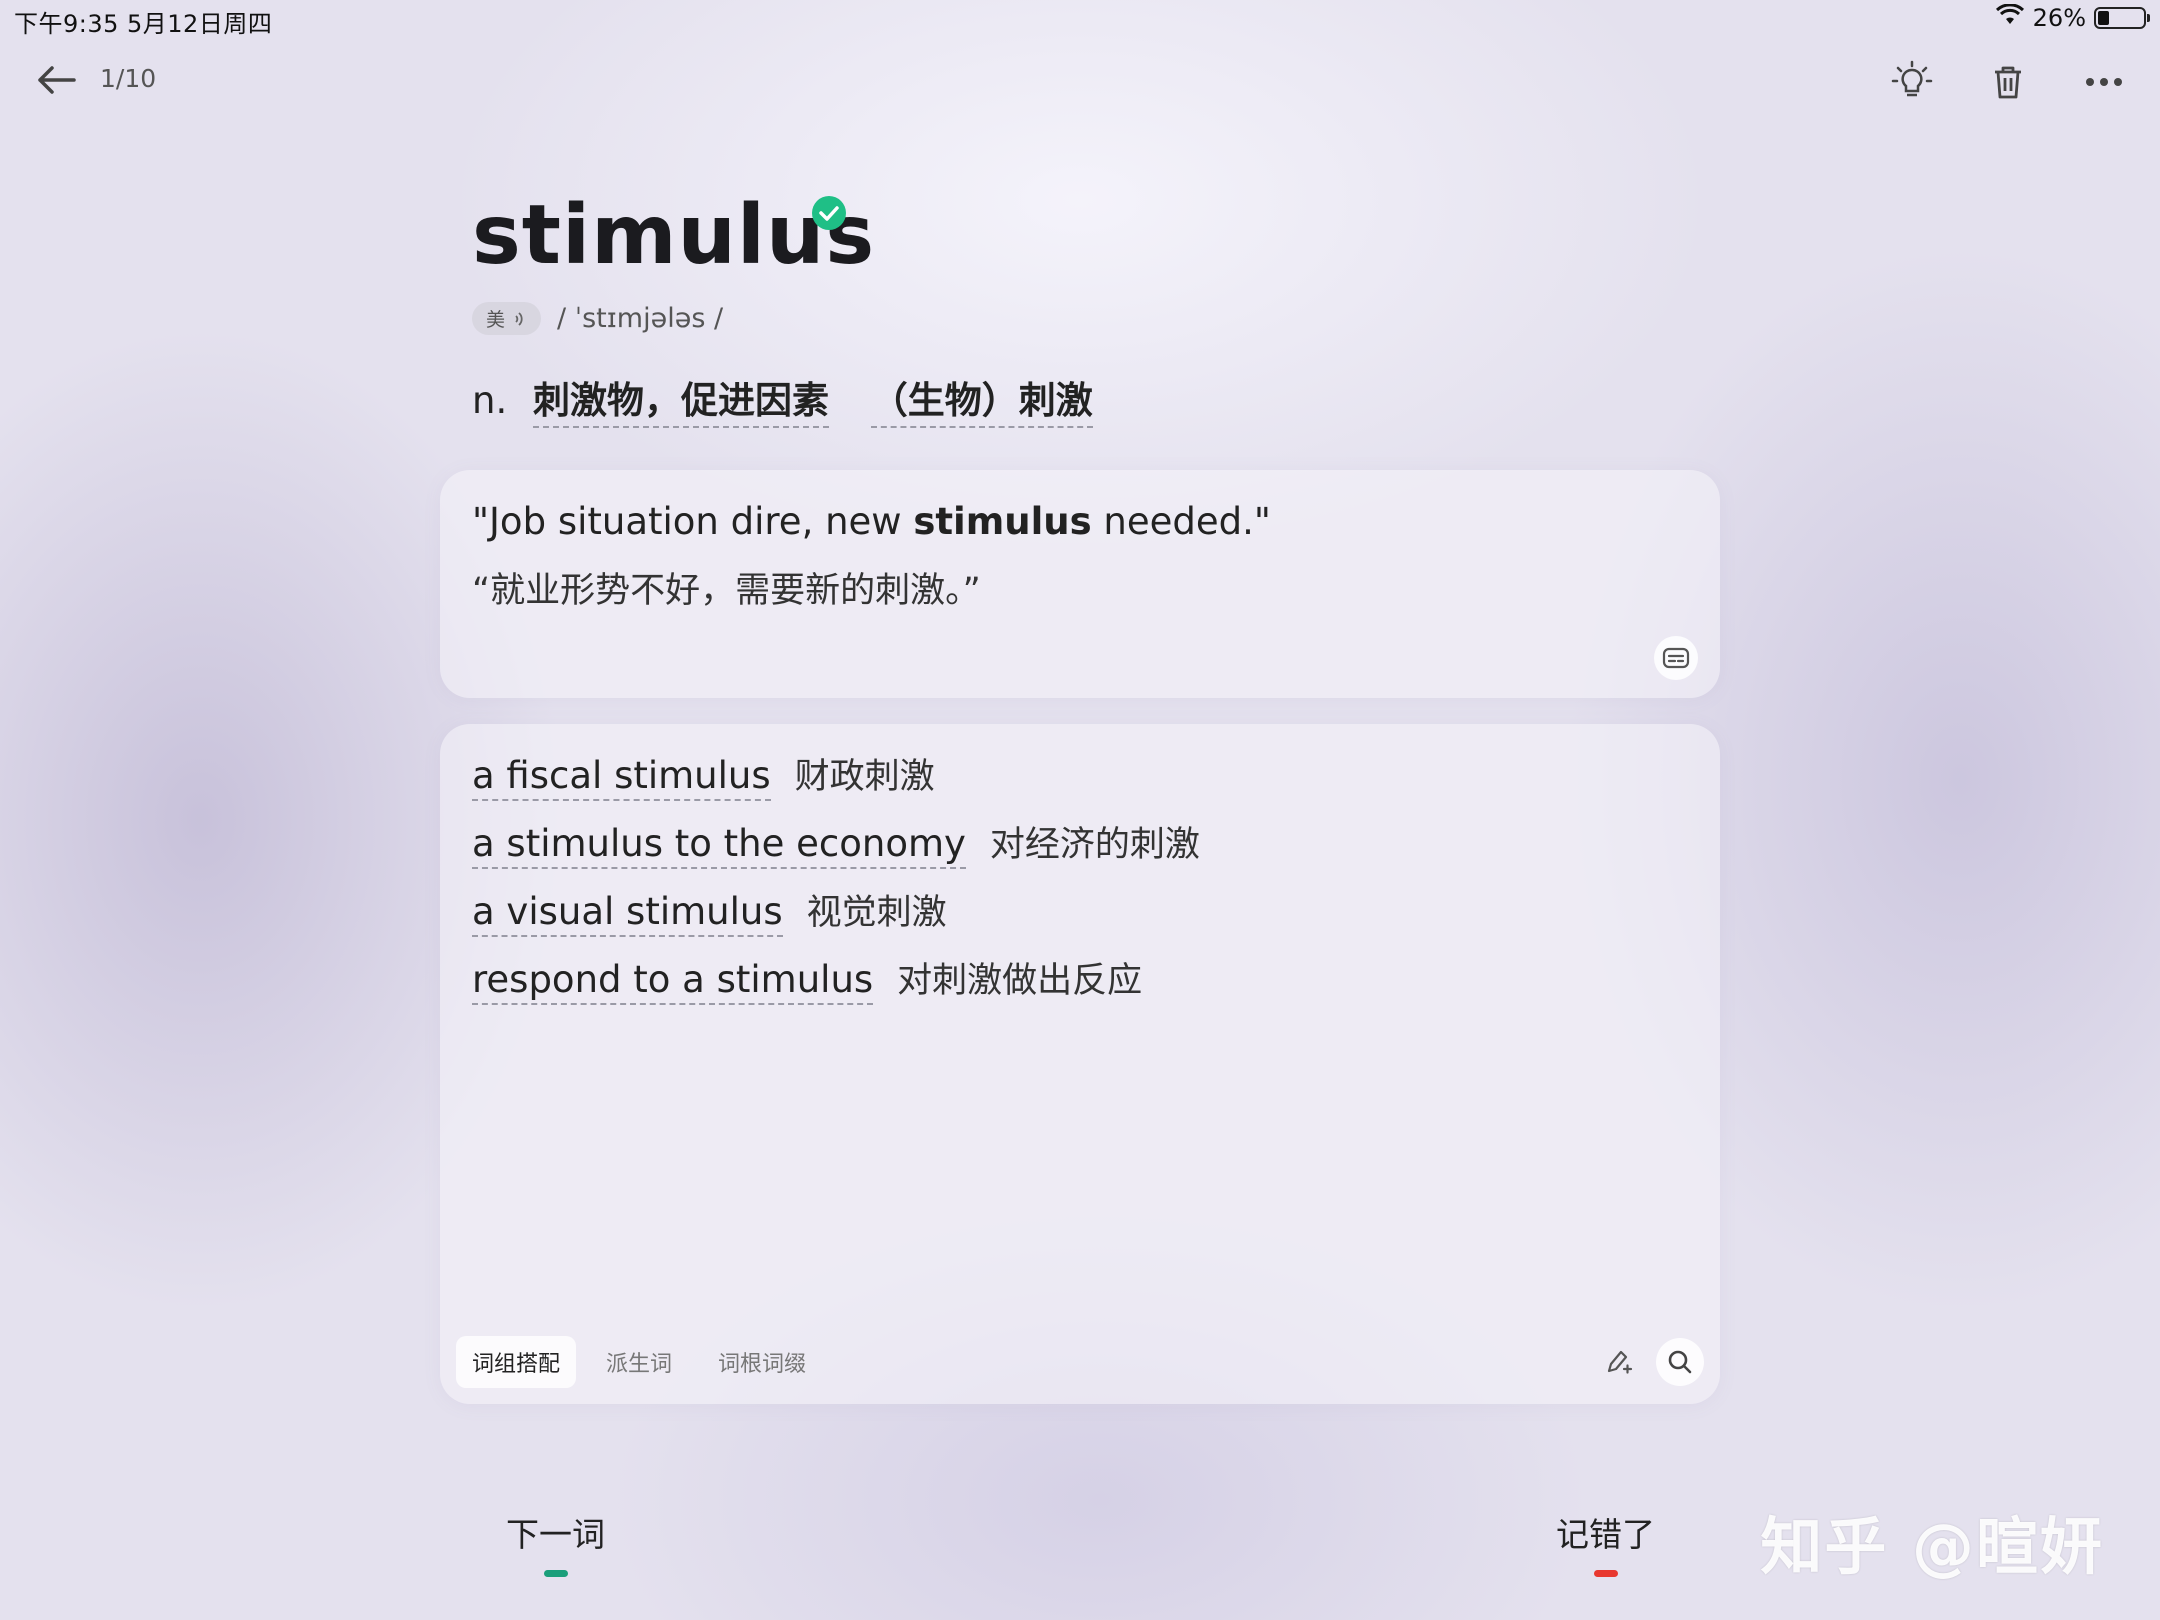 This screenshot has height=1620, width=2160. I want to click on arrow-left-icon, so click(57, 80).